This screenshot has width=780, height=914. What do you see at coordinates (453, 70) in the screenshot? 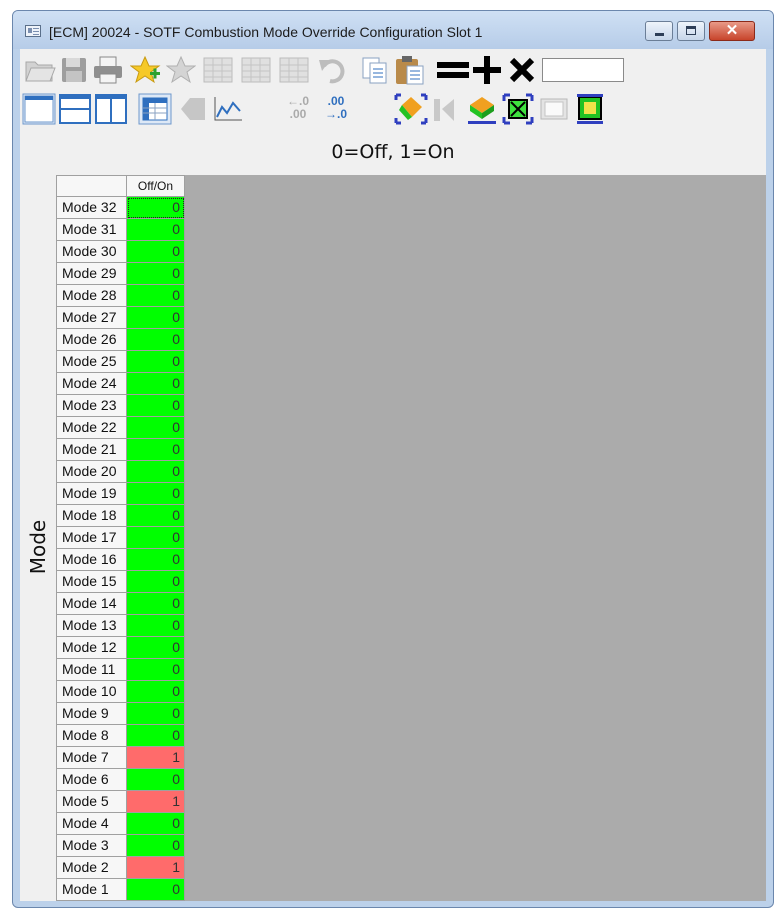
I see `equals-icon` at bounding box center [453, 70].